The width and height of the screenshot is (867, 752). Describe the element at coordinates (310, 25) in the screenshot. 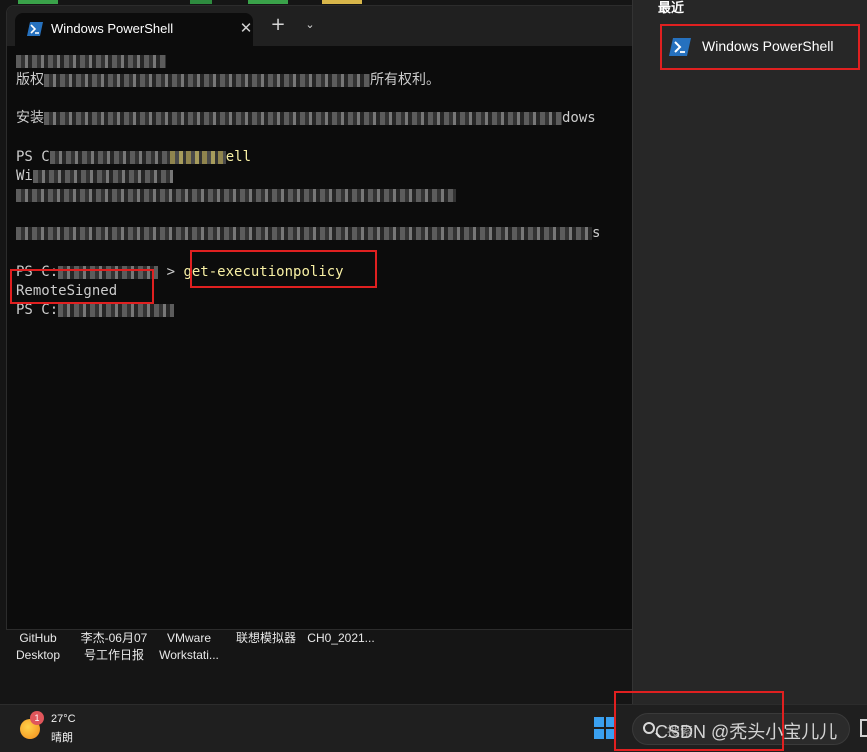

I see `chevron-down-icon: ⌄` at that location.